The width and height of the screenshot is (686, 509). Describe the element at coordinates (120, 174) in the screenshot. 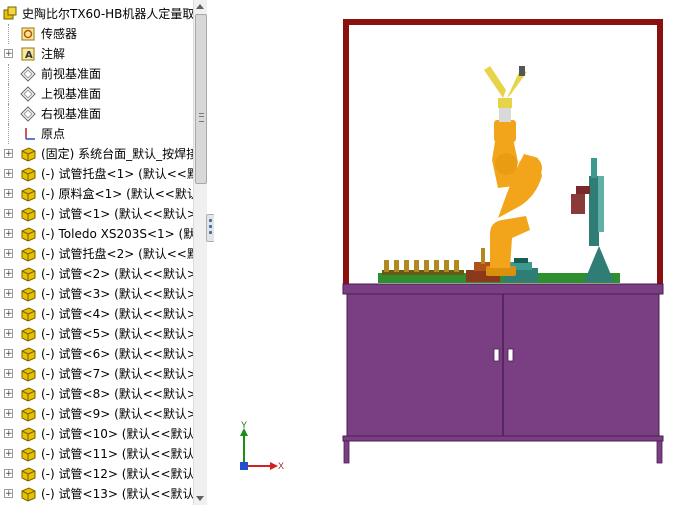

I see `tree-item-label: (-) 试管托盘<1> (默认<<默` at that location.